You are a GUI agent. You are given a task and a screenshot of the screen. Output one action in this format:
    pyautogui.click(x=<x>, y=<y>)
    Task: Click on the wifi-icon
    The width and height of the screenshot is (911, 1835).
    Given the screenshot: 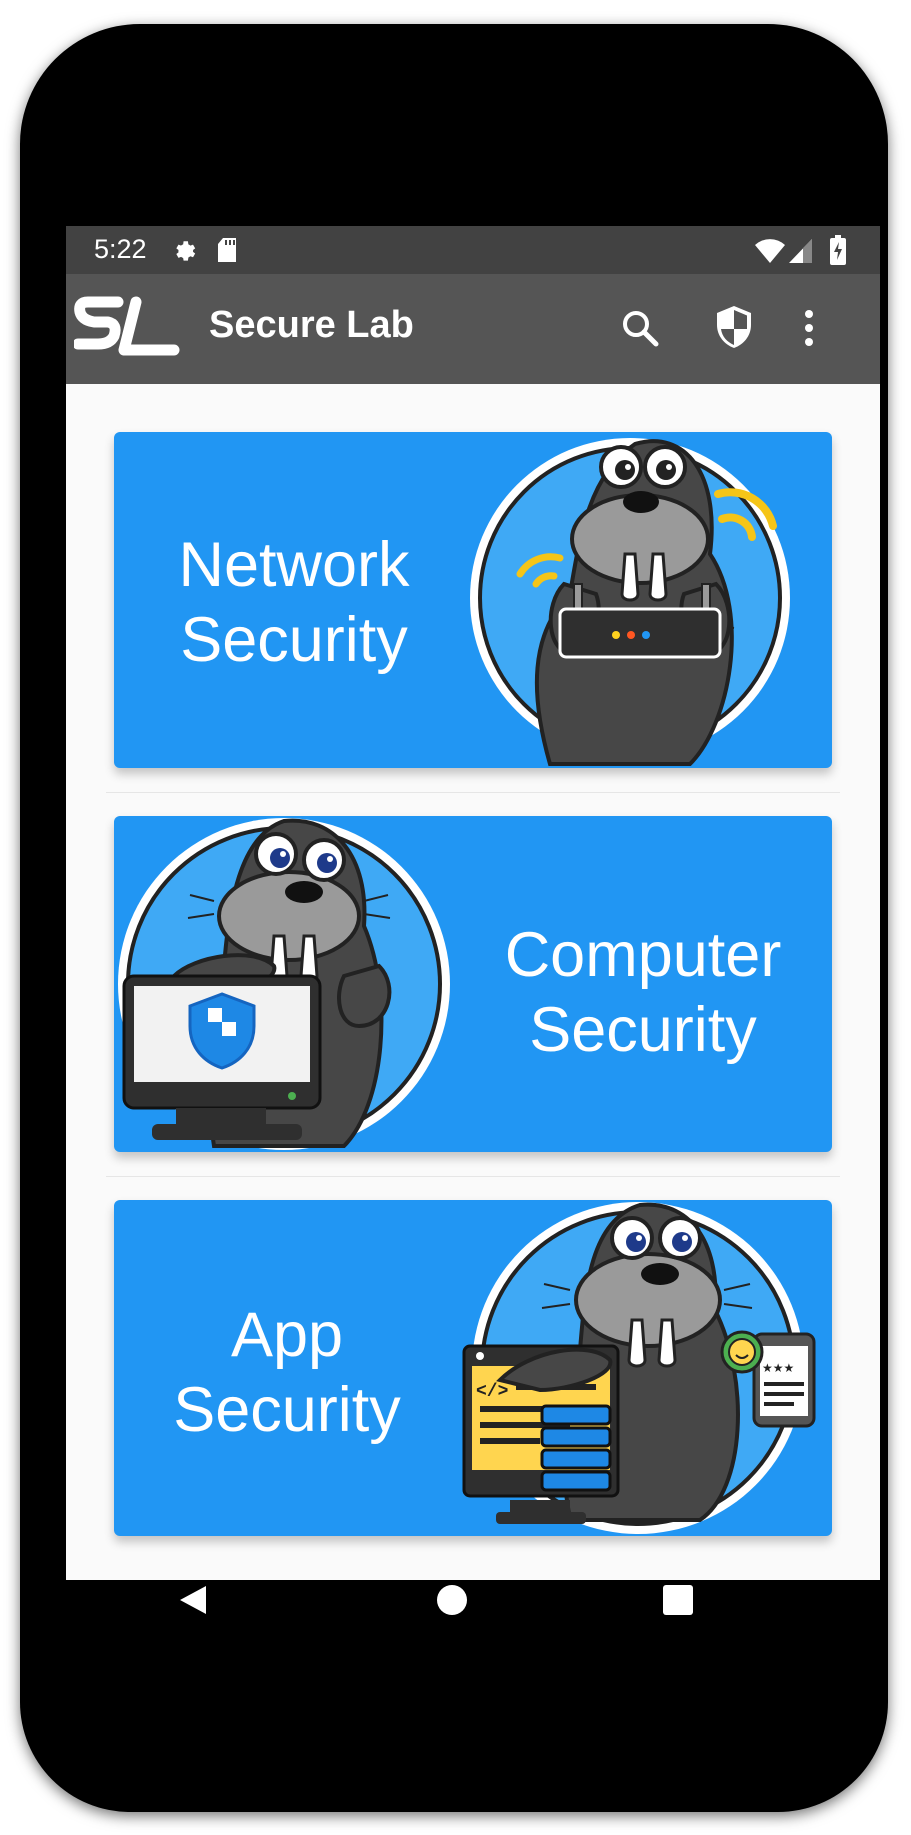 What is the action you would take?
    pyautogui.click(x=770, y=251)
    